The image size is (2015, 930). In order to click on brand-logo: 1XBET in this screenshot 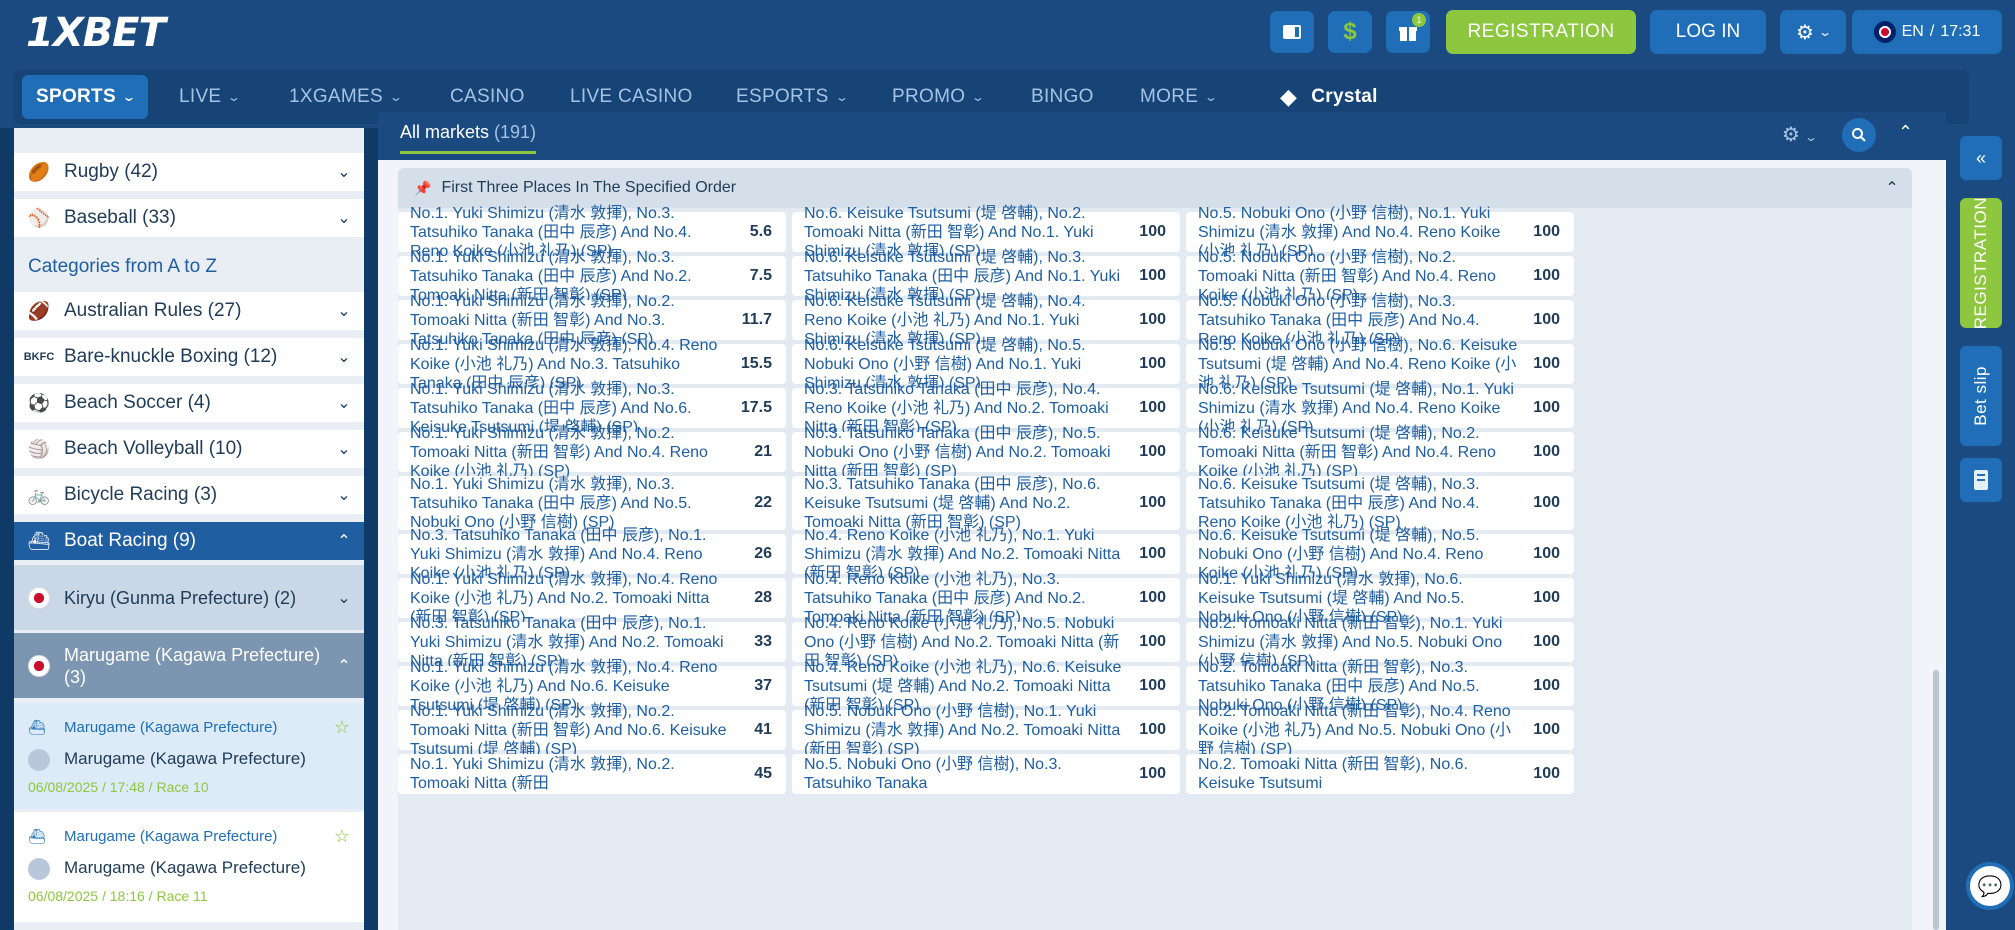, I will do `click(96, 33)`.